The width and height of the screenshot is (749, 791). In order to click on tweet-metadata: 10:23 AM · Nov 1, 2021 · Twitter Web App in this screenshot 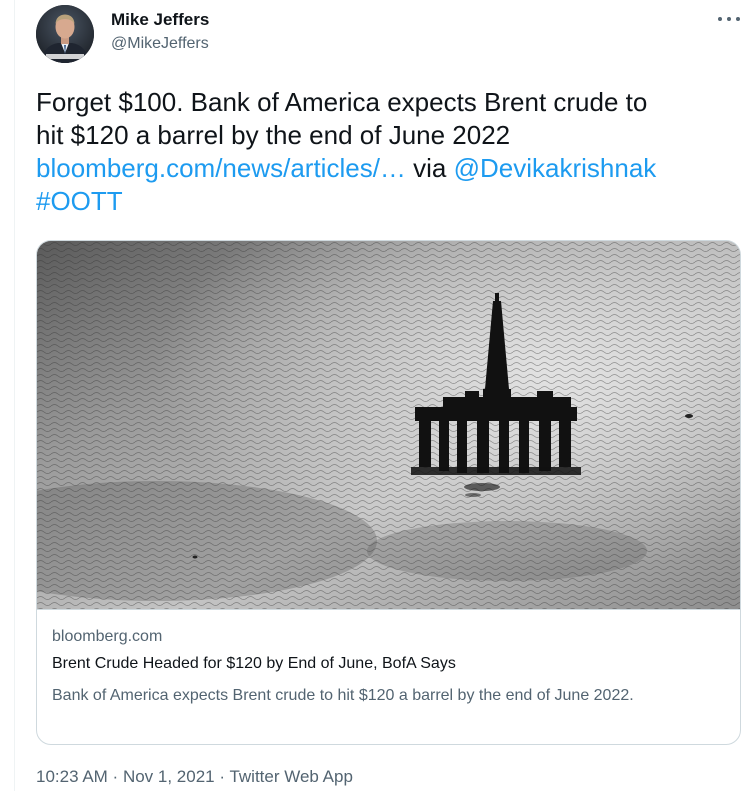, I will do `click(194, 777)`.